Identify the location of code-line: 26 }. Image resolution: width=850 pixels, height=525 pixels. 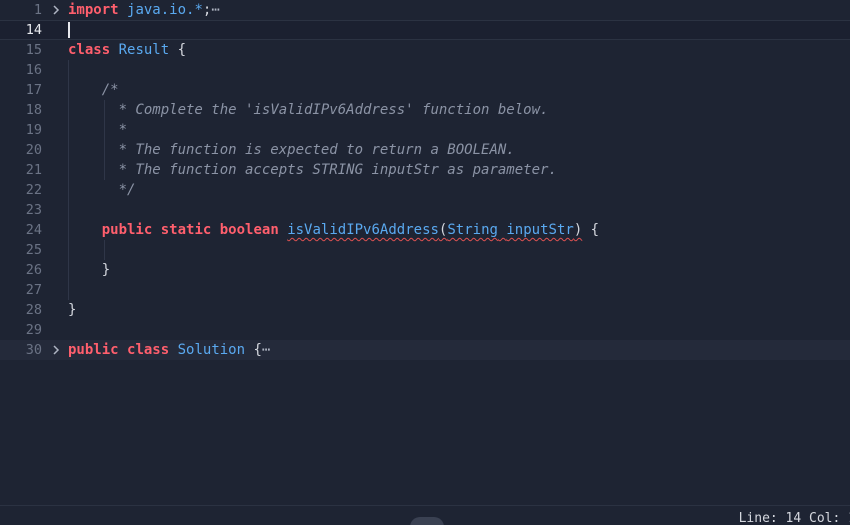
(425, 270).